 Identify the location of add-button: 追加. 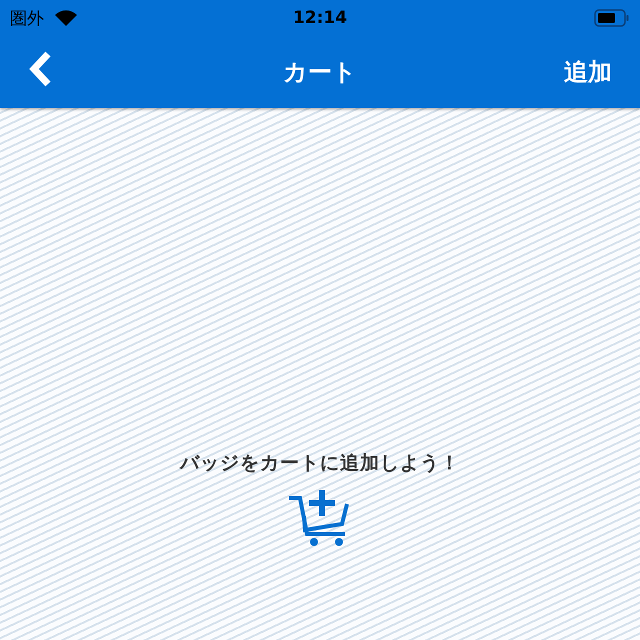
(588, 72).